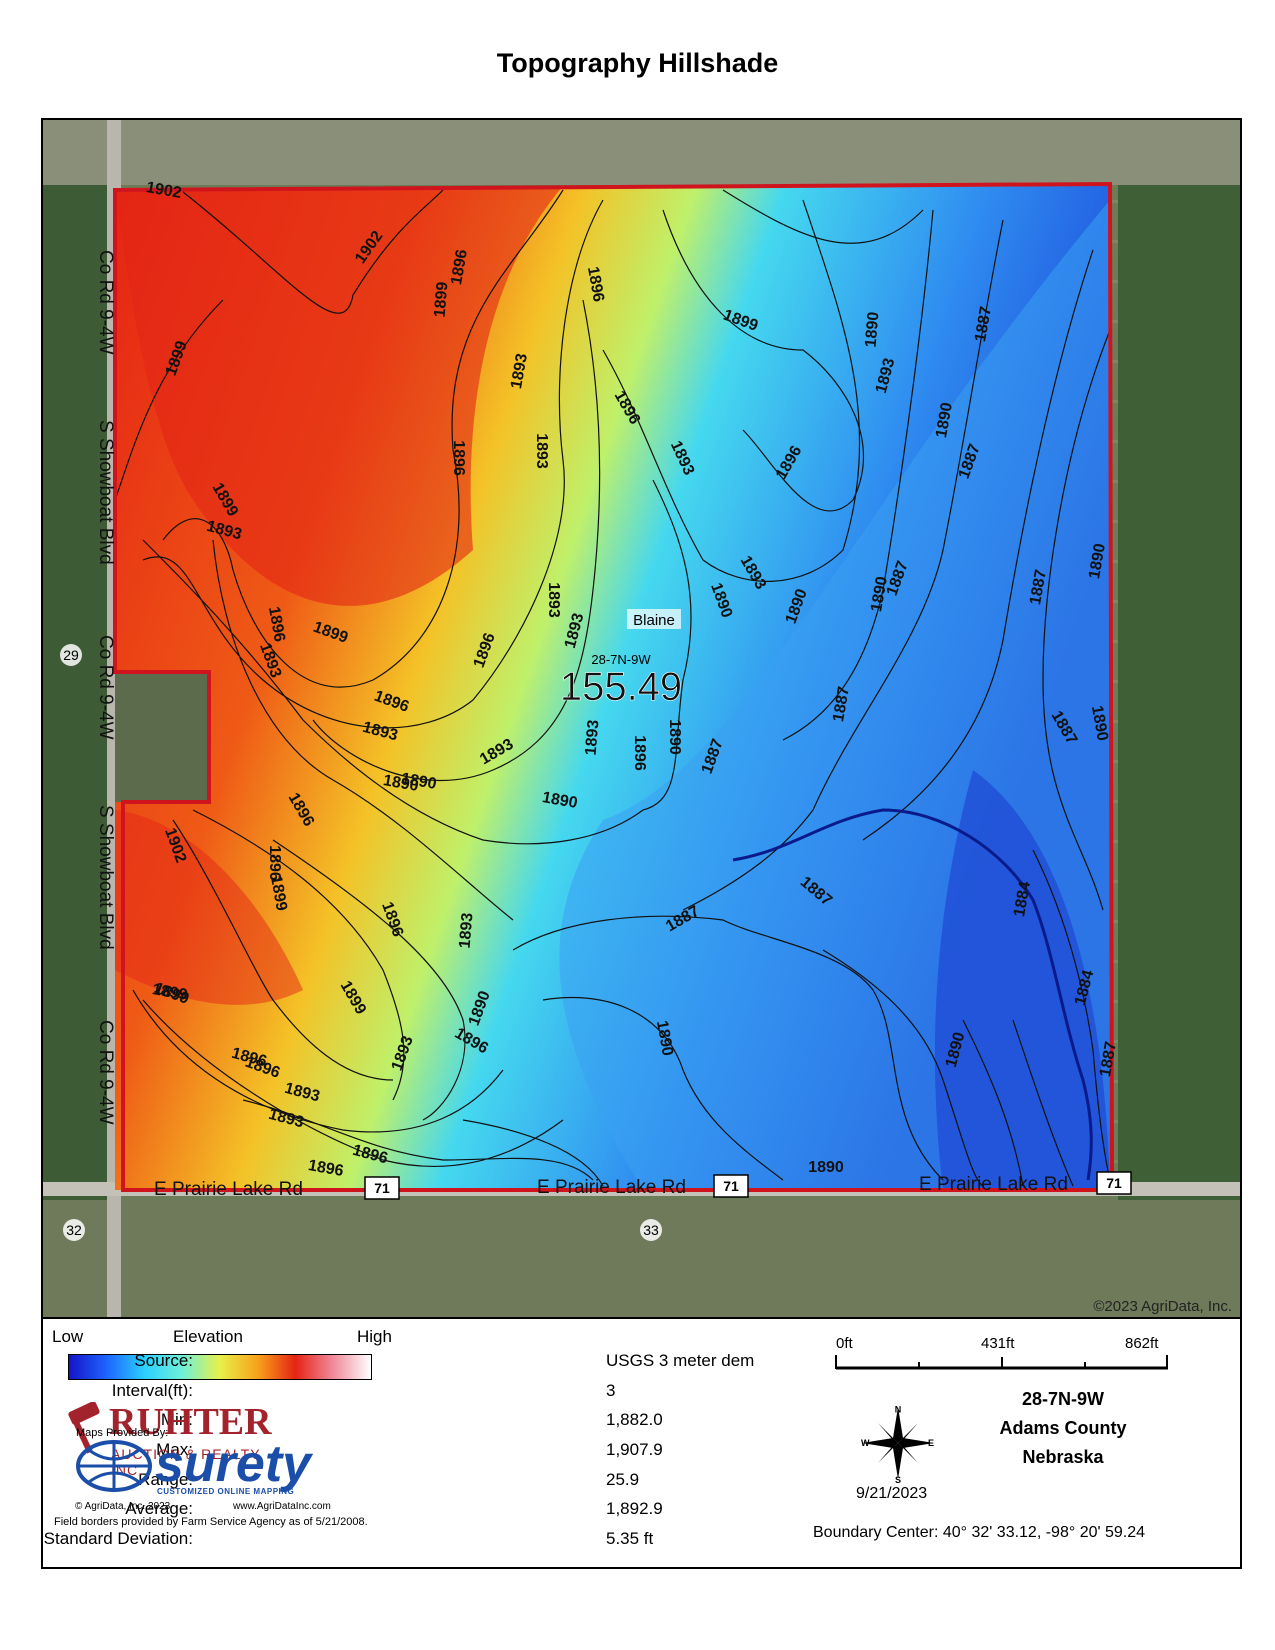  What do you see at coordinates (634, 1508) in the screenshot?
I see `stat-value: 1,892.9` at bounding box center [634, 1508].